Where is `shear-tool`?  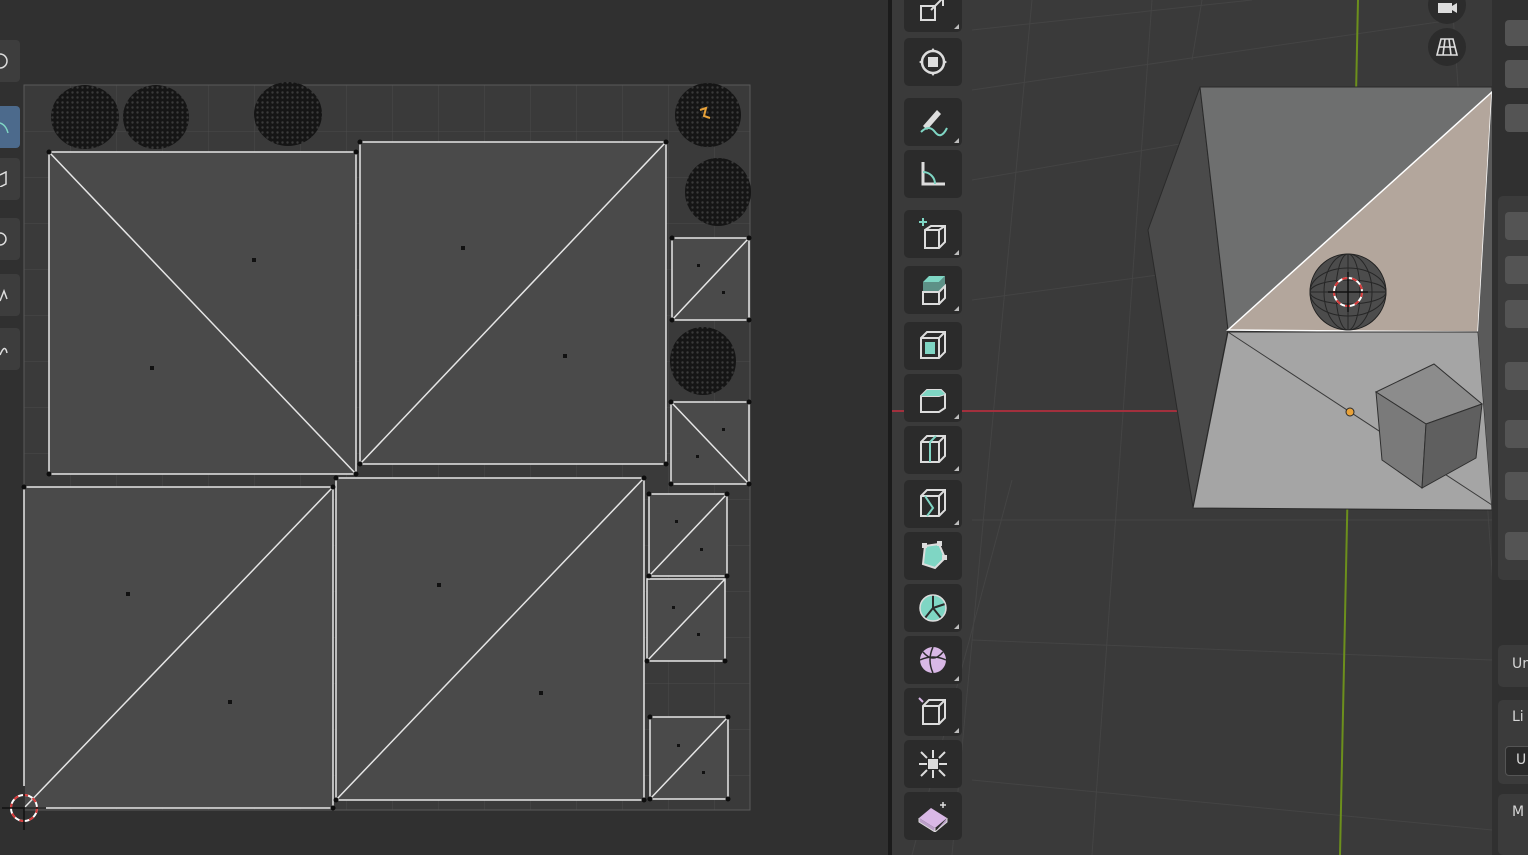 shear-tool is located at coordinates (933, 816).